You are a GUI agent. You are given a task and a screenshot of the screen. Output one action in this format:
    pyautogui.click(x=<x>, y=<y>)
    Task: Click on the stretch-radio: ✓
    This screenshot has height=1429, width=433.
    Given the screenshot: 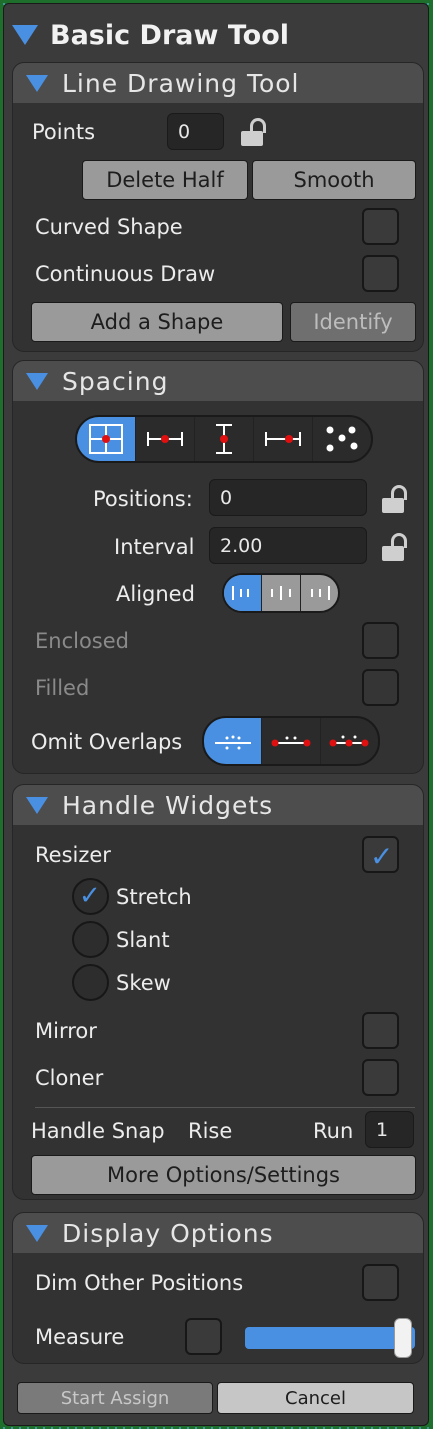 What is the action you would take?
    pyautogui.click(x=90, y=896)
    